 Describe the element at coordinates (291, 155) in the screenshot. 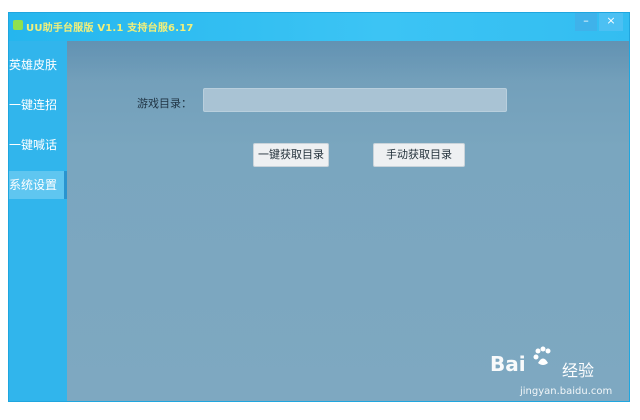

I see `auto-get-dir-button: 一键获取目录` at that location.